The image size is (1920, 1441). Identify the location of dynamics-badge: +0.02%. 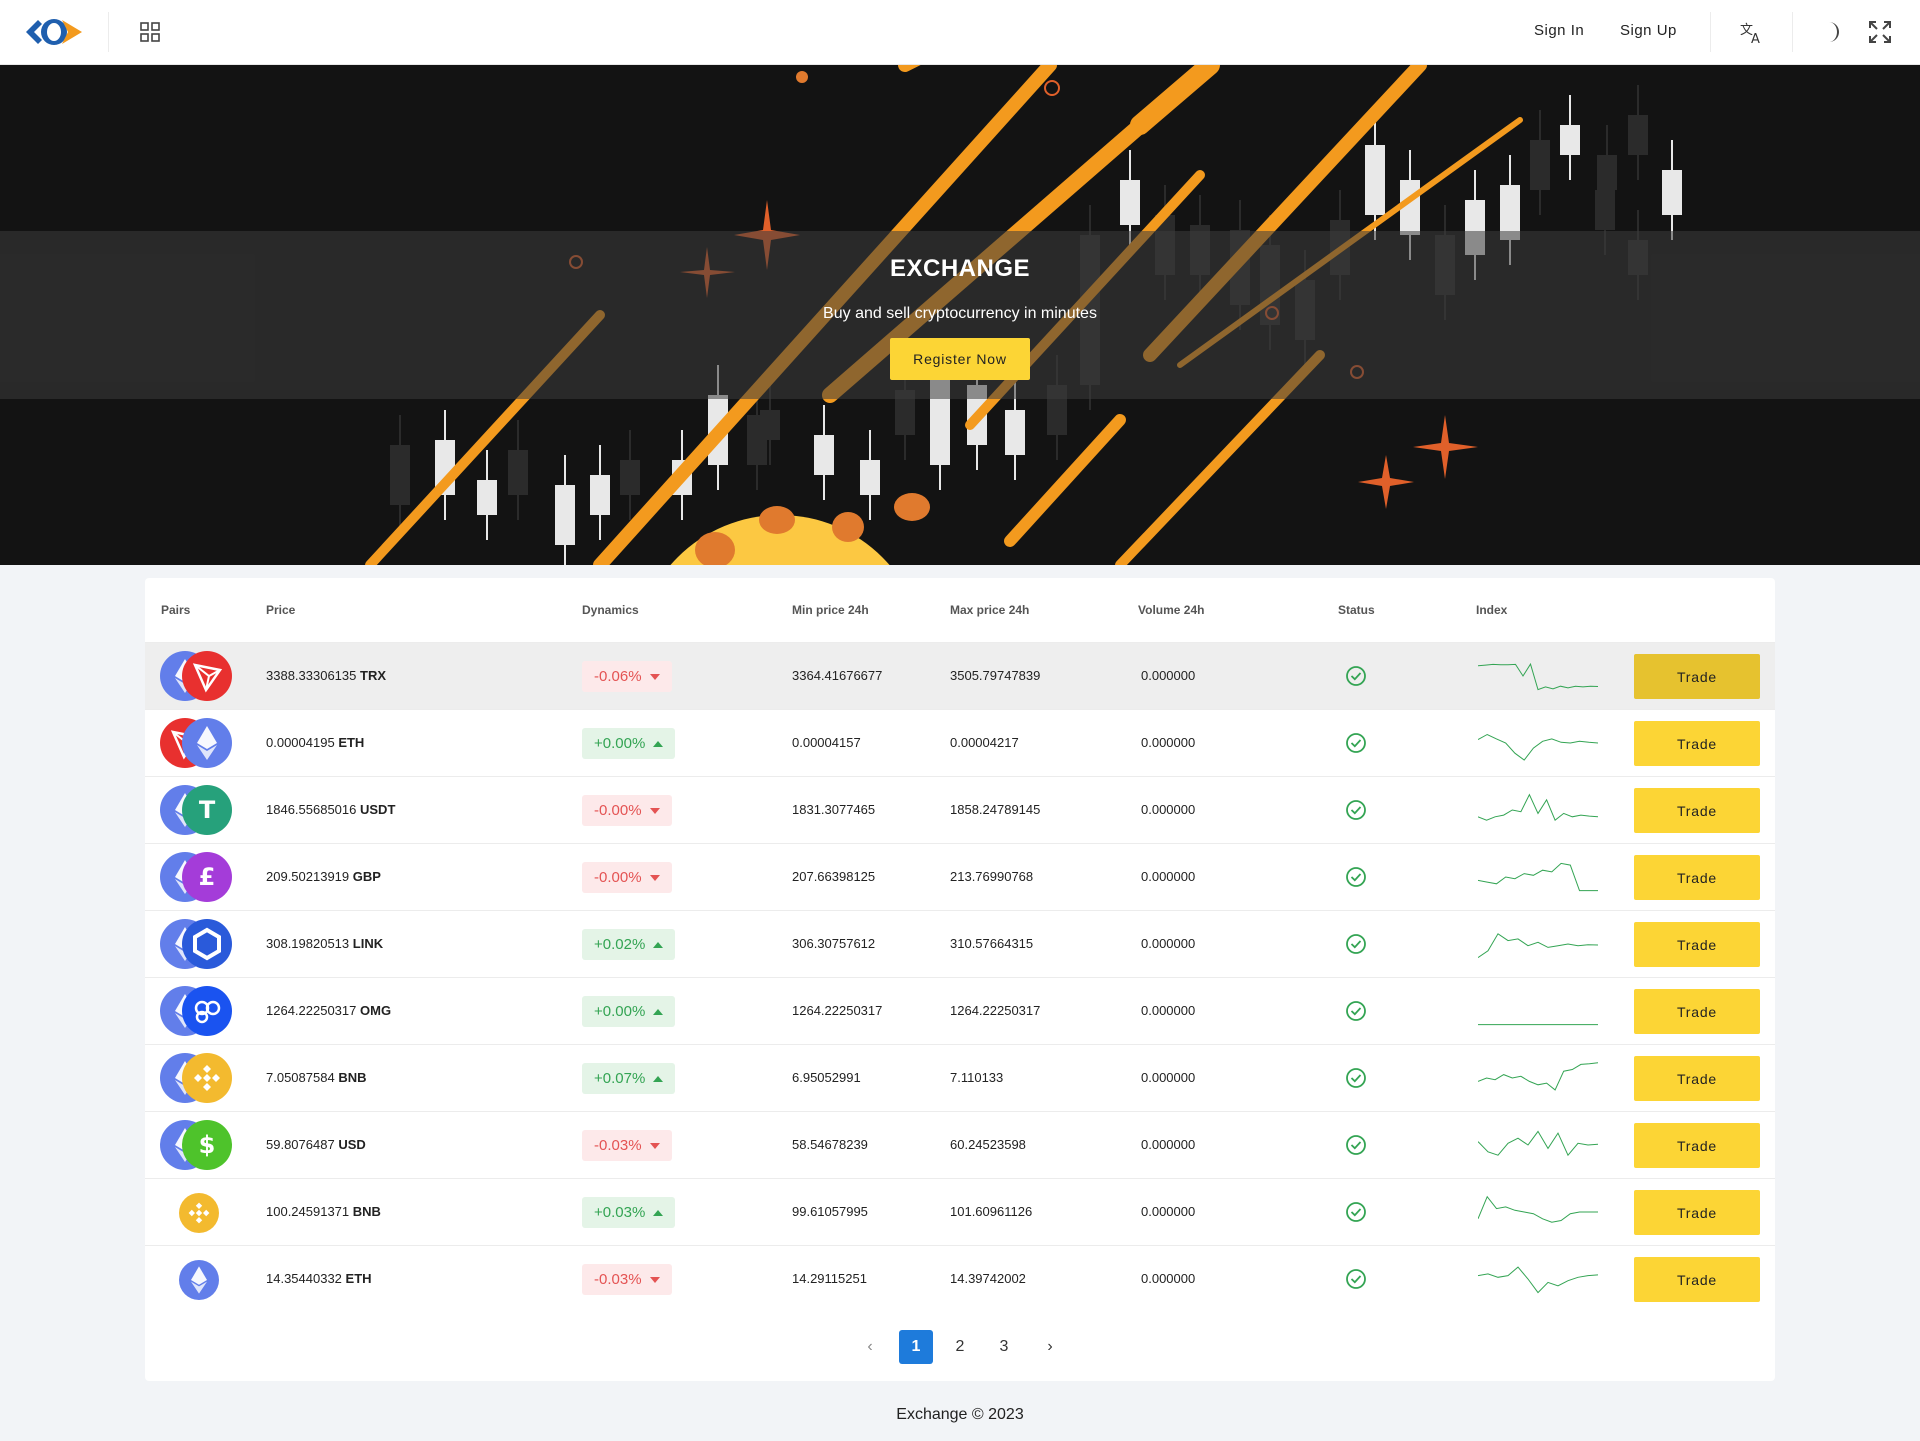
(629, 944).